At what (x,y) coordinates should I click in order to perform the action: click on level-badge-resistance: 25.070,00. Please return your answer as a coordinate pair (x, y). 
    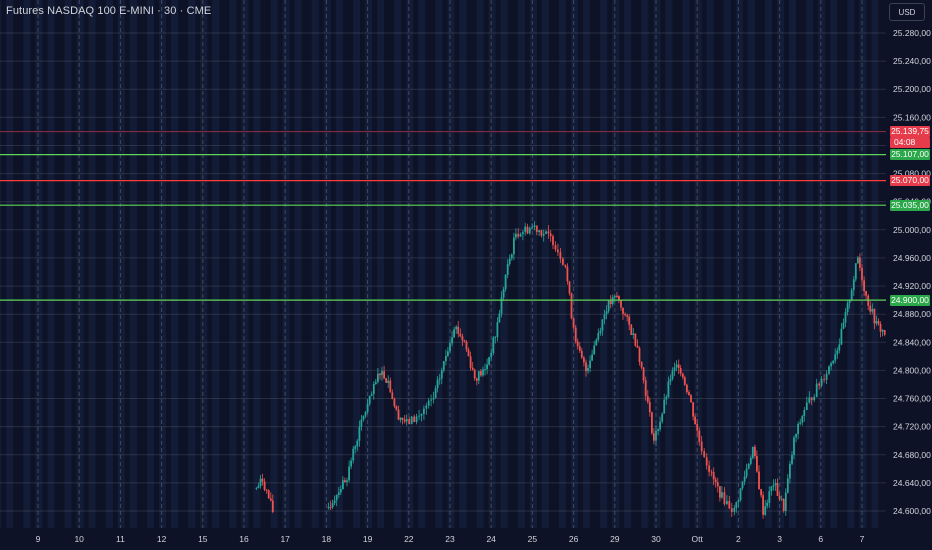
    Looking at the image, I should click on (910, 181).